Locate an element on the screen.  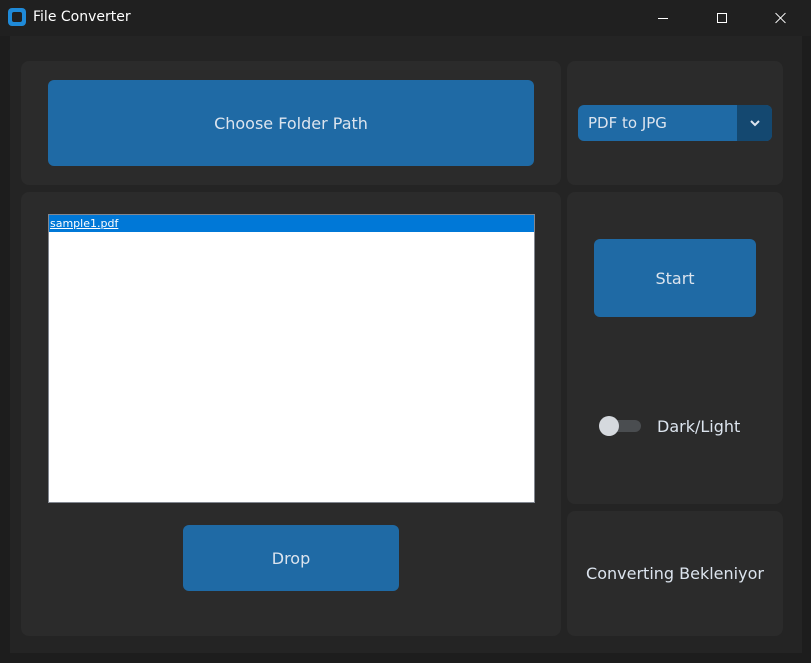
app-icon is located at coordinates (17, 17).